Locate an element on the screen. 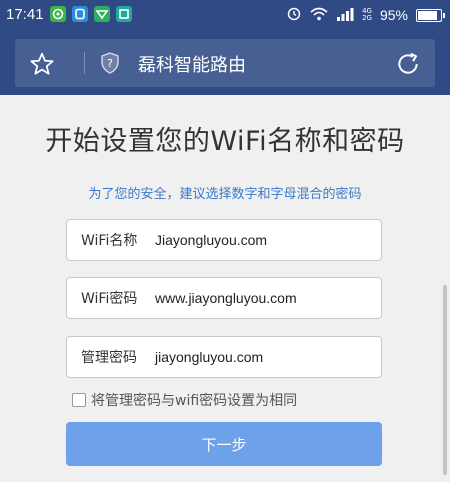 The image size is (450, 482). status-right-group: 4G 2G 95% is located at coordinates (365, 15).